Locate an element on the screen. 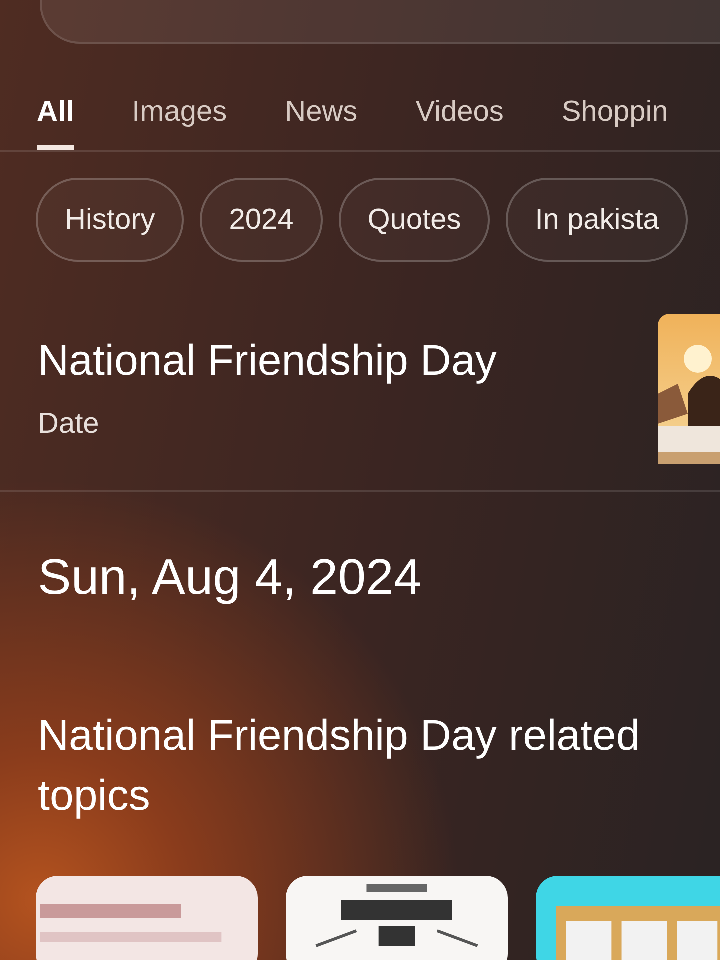 The height and width of the screenshot is (960, 720). section-heading: National Friendship Day related topics is located at coordinates (339, 766).